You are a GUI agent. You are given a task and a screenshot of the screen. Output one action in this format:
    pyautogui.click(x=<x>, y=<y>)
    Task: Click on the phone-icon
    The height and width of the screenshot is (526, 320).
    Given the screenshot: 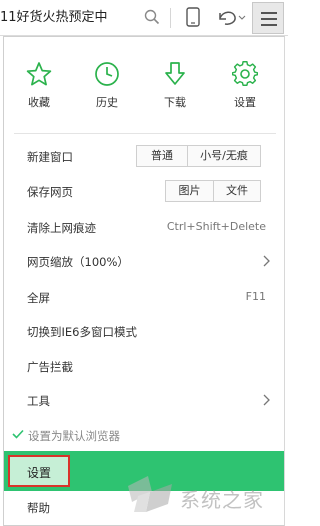 What is the action you would take?
    pyautogui.click(x=193, y=17)
    